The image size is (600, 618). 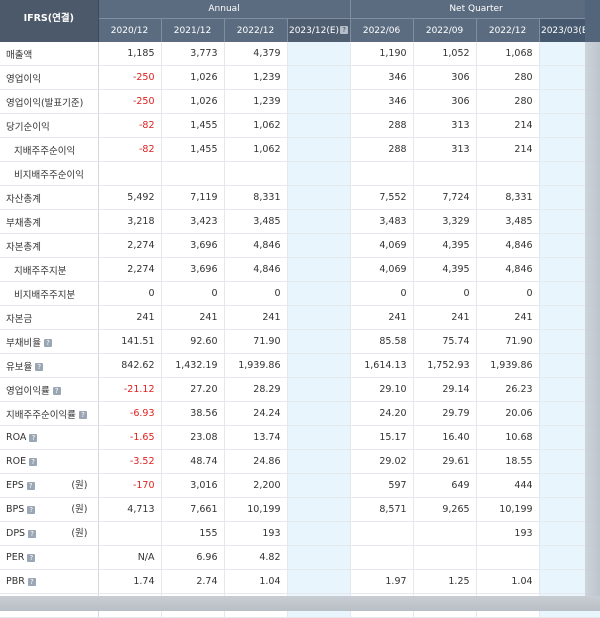 I want to click on table-row: 지배주주순이익률? -6.93 38.56 24.24 24.20 29.79 20.06, so click(x=300, y=413).